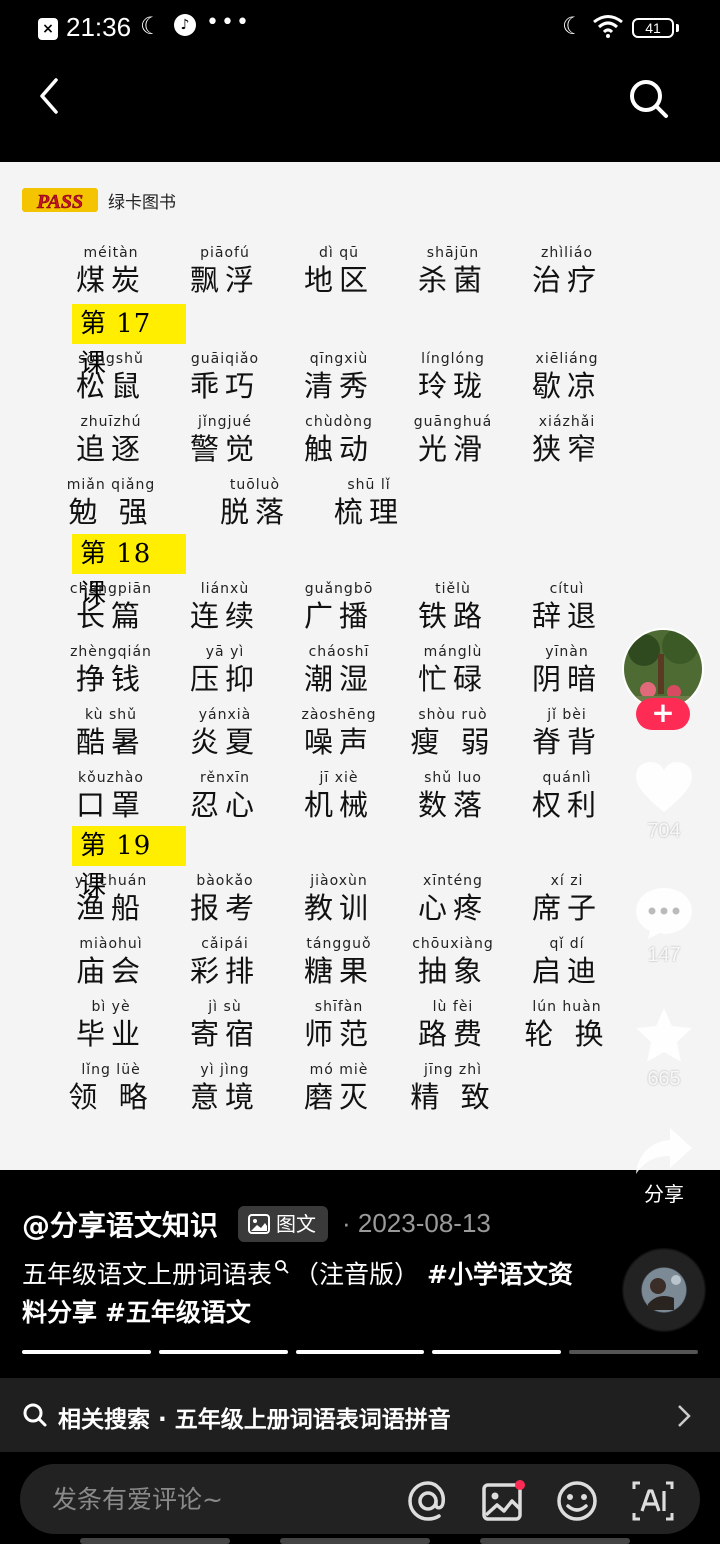 This screenshot has height=1544, width=720. I want to click on post-description: 五年级语文上册词语表 （注音版） #小学语文资料分享 #五年级语文, so click(302, 1294).